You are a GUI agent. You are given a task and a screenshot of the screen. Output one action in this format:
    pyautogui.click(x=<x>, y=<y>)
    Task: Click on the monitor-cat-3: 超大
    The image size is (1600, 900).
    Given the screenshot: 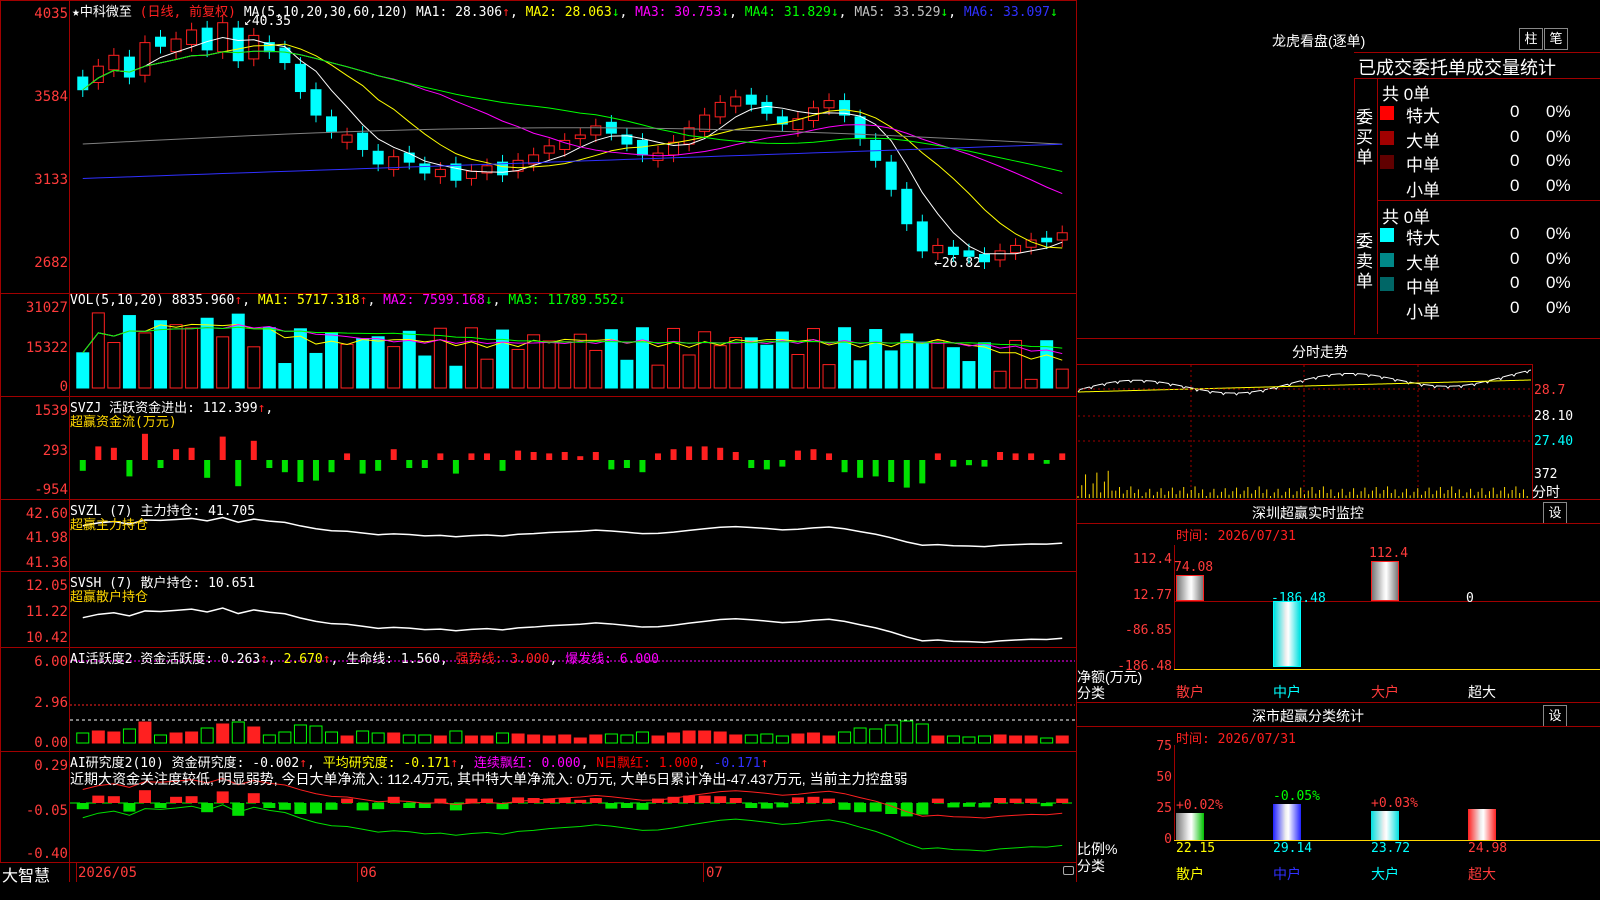 What is the action you would take?
    pyautogui.click(x=1482, y=692)
    